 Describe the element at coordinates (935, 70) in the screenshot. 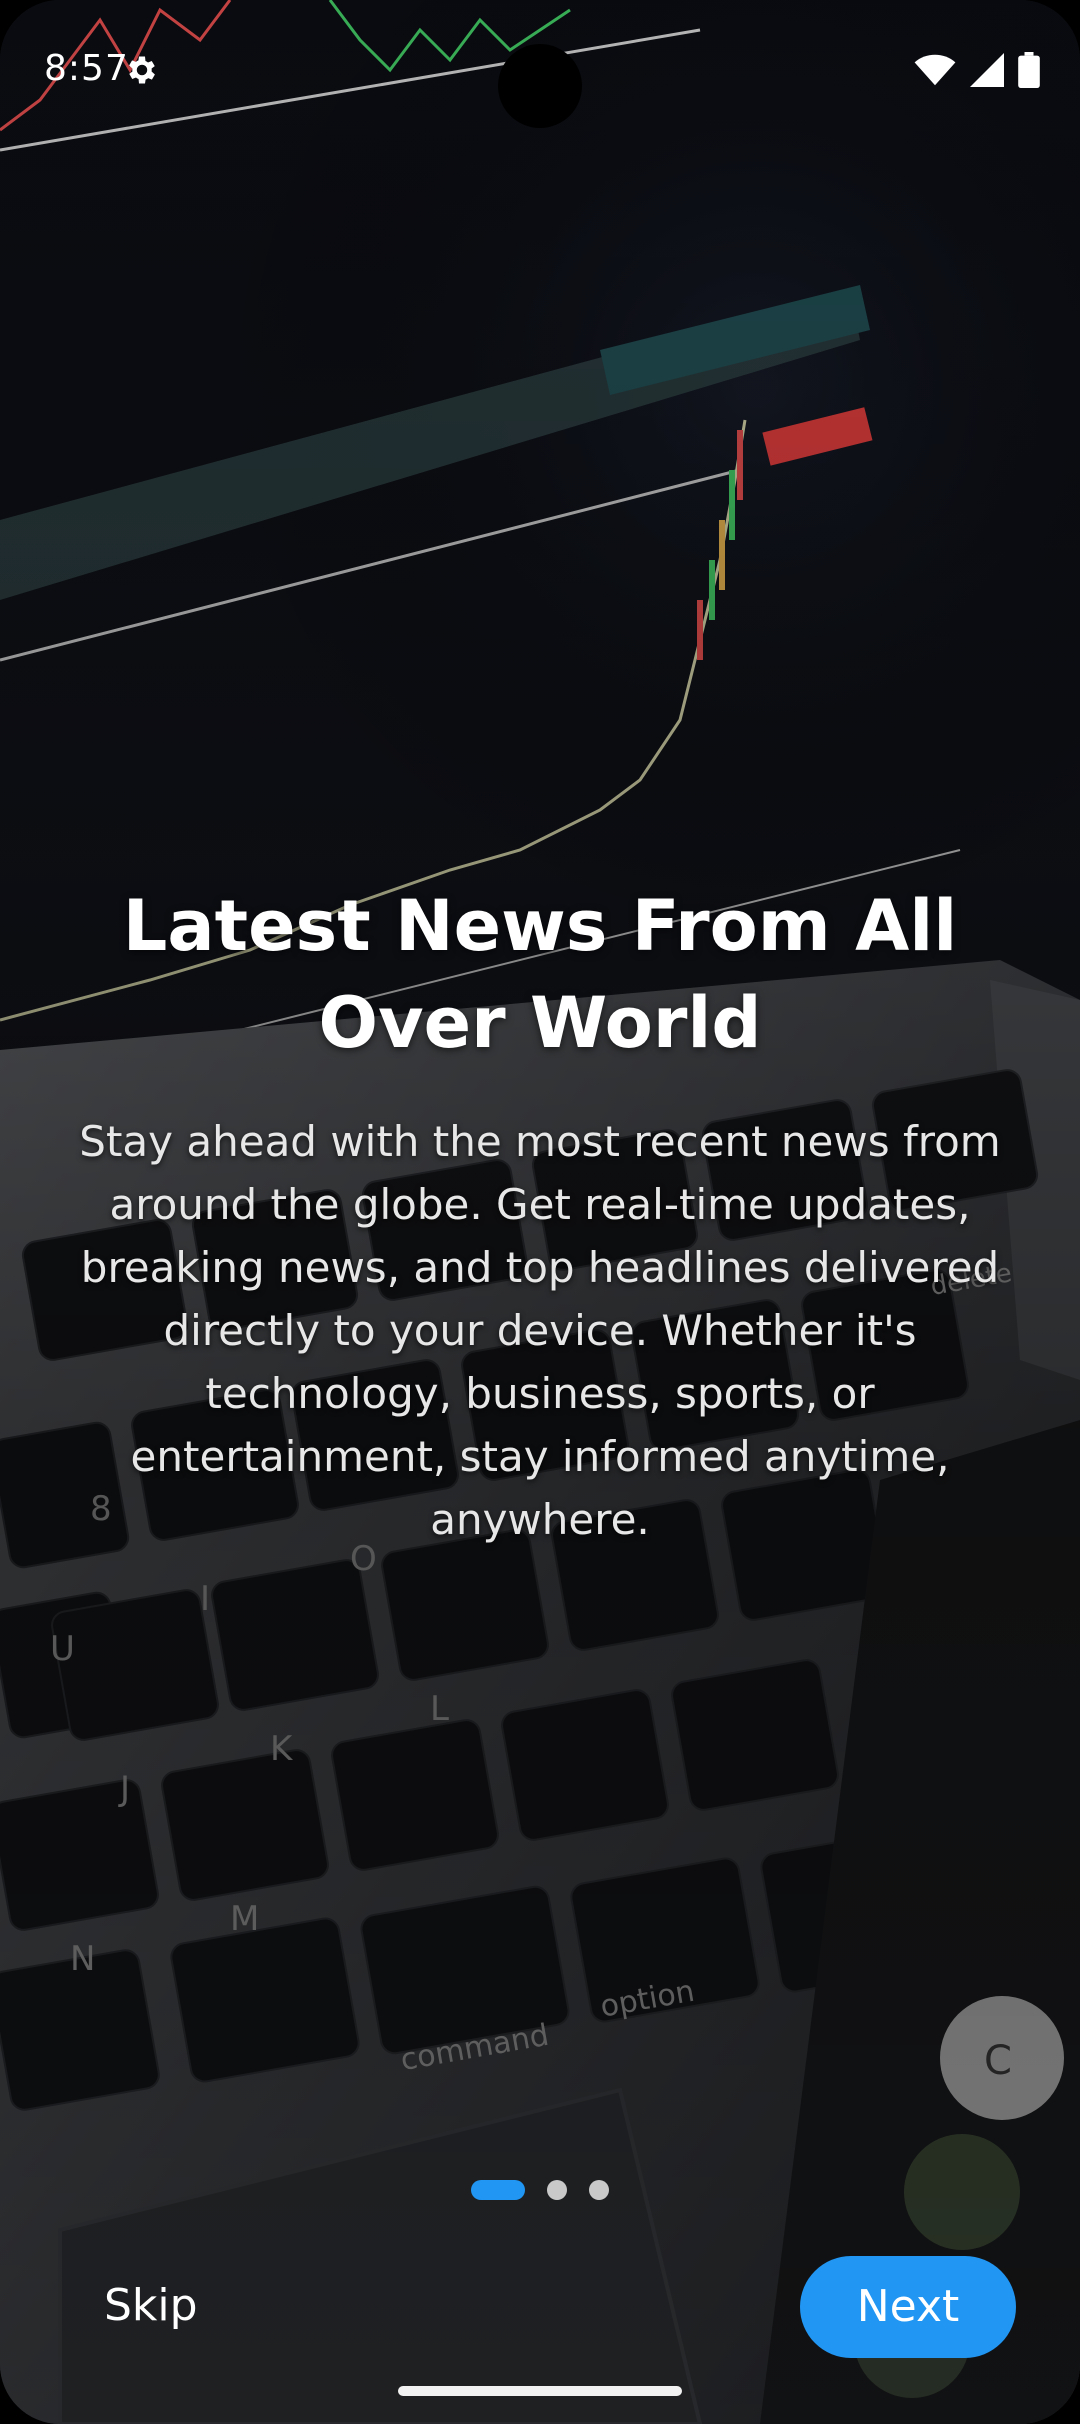

I see `wifi-icon` at that location.